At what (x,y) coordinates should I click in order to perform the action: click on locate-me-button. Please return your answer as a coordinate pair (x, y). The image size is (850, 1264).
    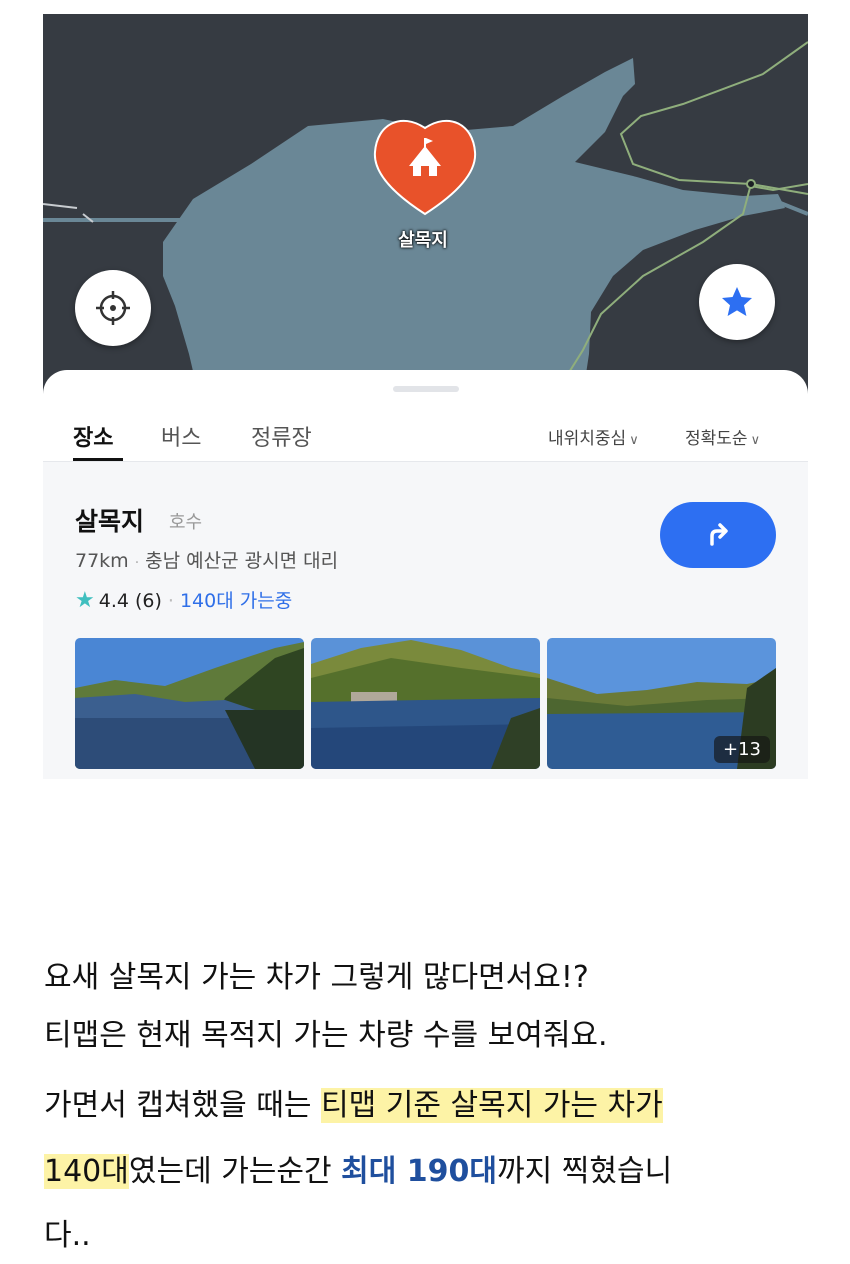
    Looking at the image, I should click on (113, 308).